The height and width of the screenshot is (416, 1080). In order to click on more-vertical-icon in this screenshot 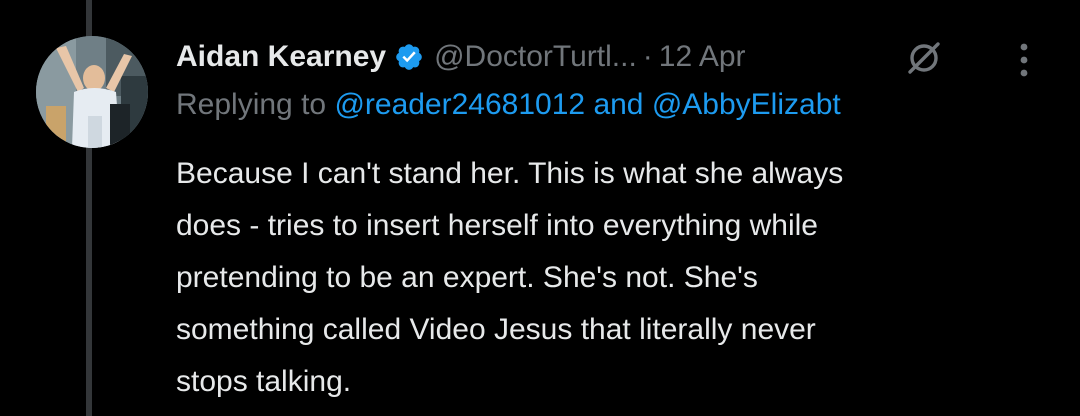, I will do `click(1024, 60)`.